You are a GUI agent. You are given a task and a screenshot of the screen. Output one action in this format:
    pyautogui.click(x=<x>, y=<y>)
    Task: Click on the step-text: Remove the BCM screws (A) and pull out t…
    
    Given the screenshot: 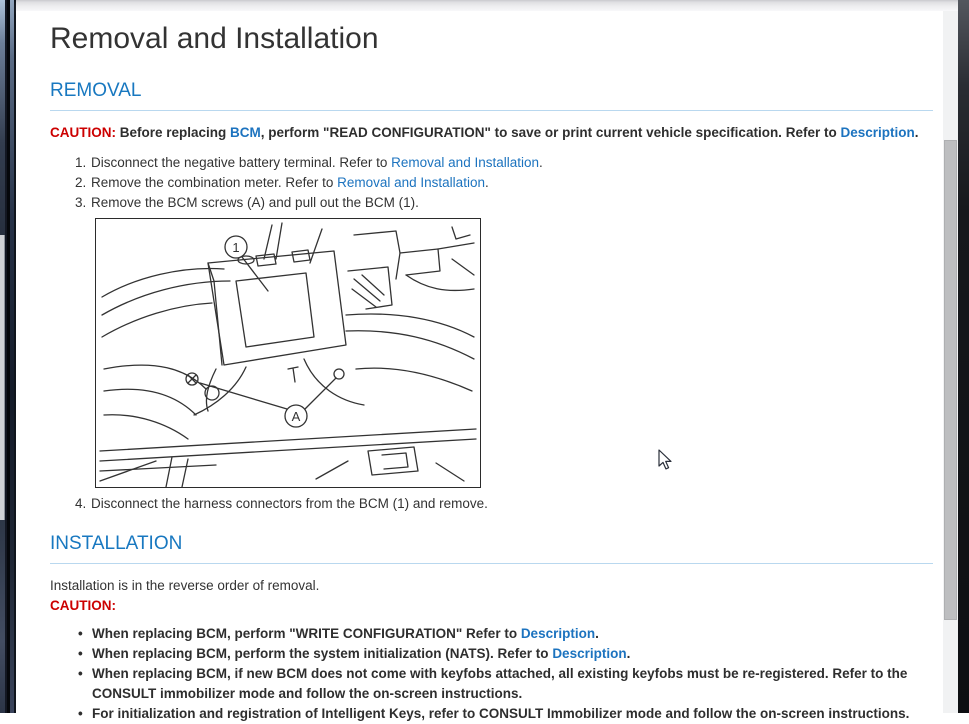 What is the action you would take?
    pyautogui.click(x=255, y=202)
    